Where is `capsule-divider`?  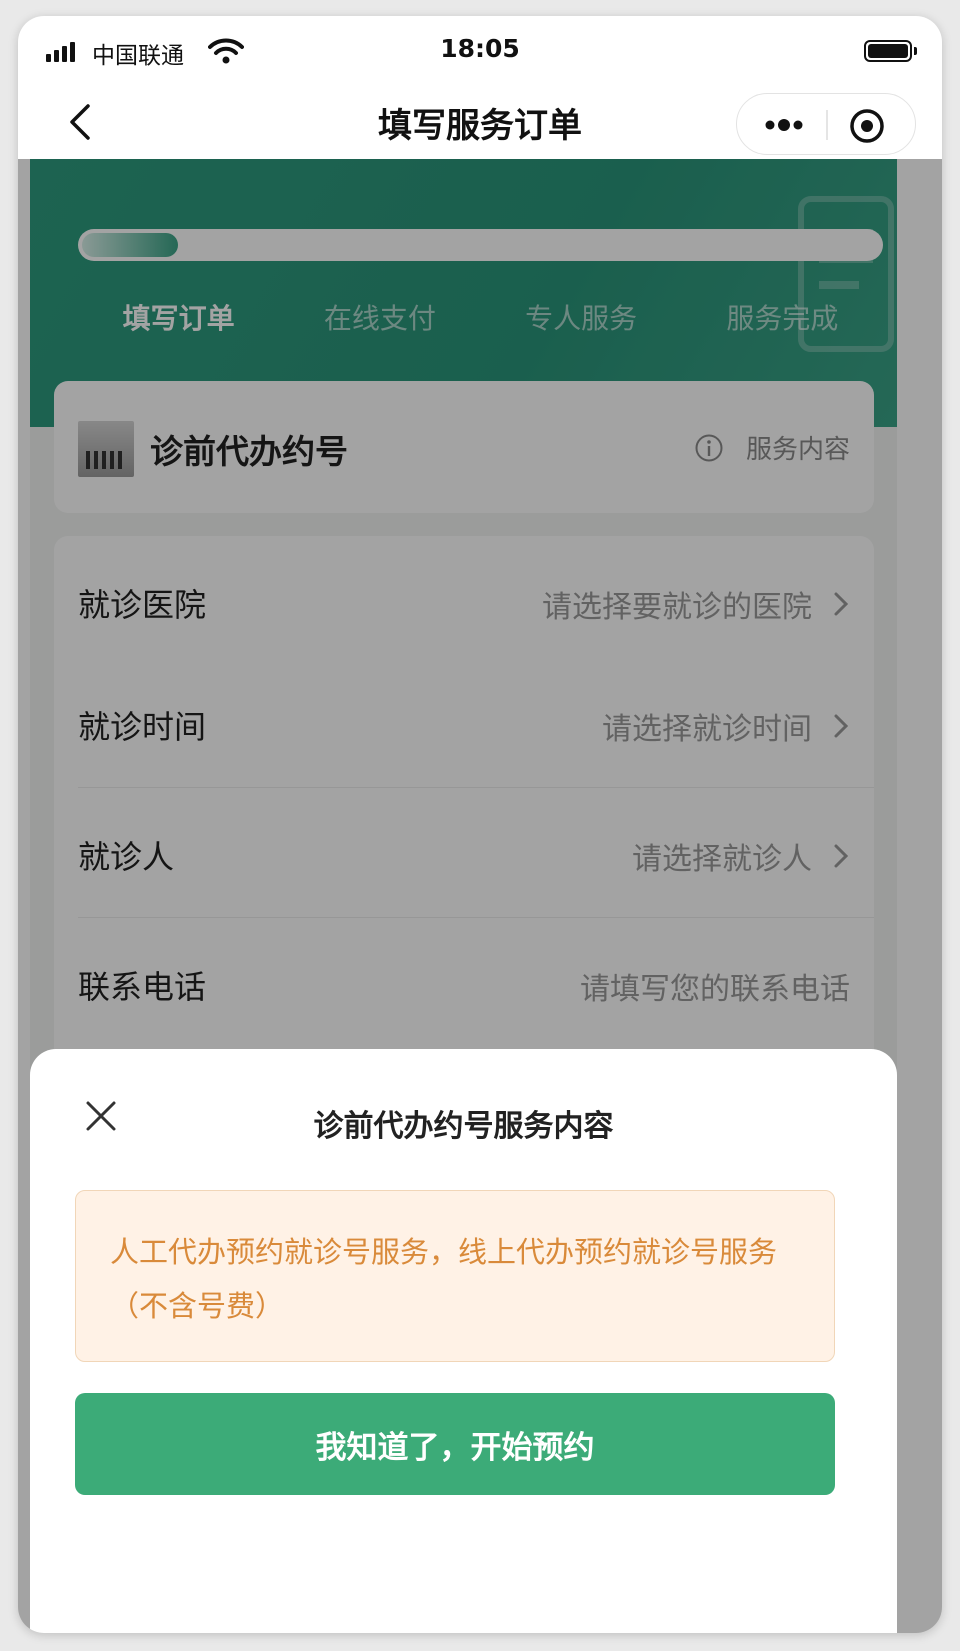
capsule-divider is located at coordinates (827, 125).